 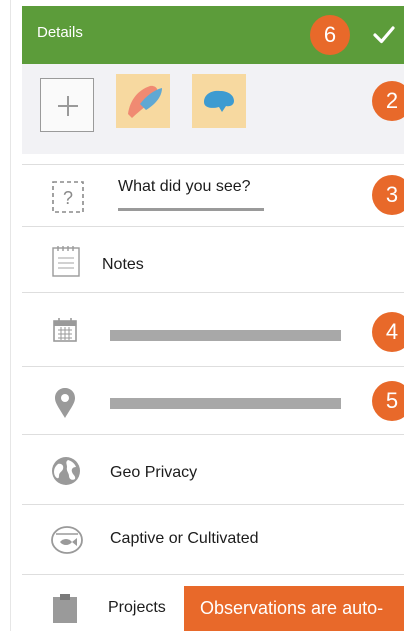 I want to click on species-row: ? What did you see? 3, so click(x=213, y=195).